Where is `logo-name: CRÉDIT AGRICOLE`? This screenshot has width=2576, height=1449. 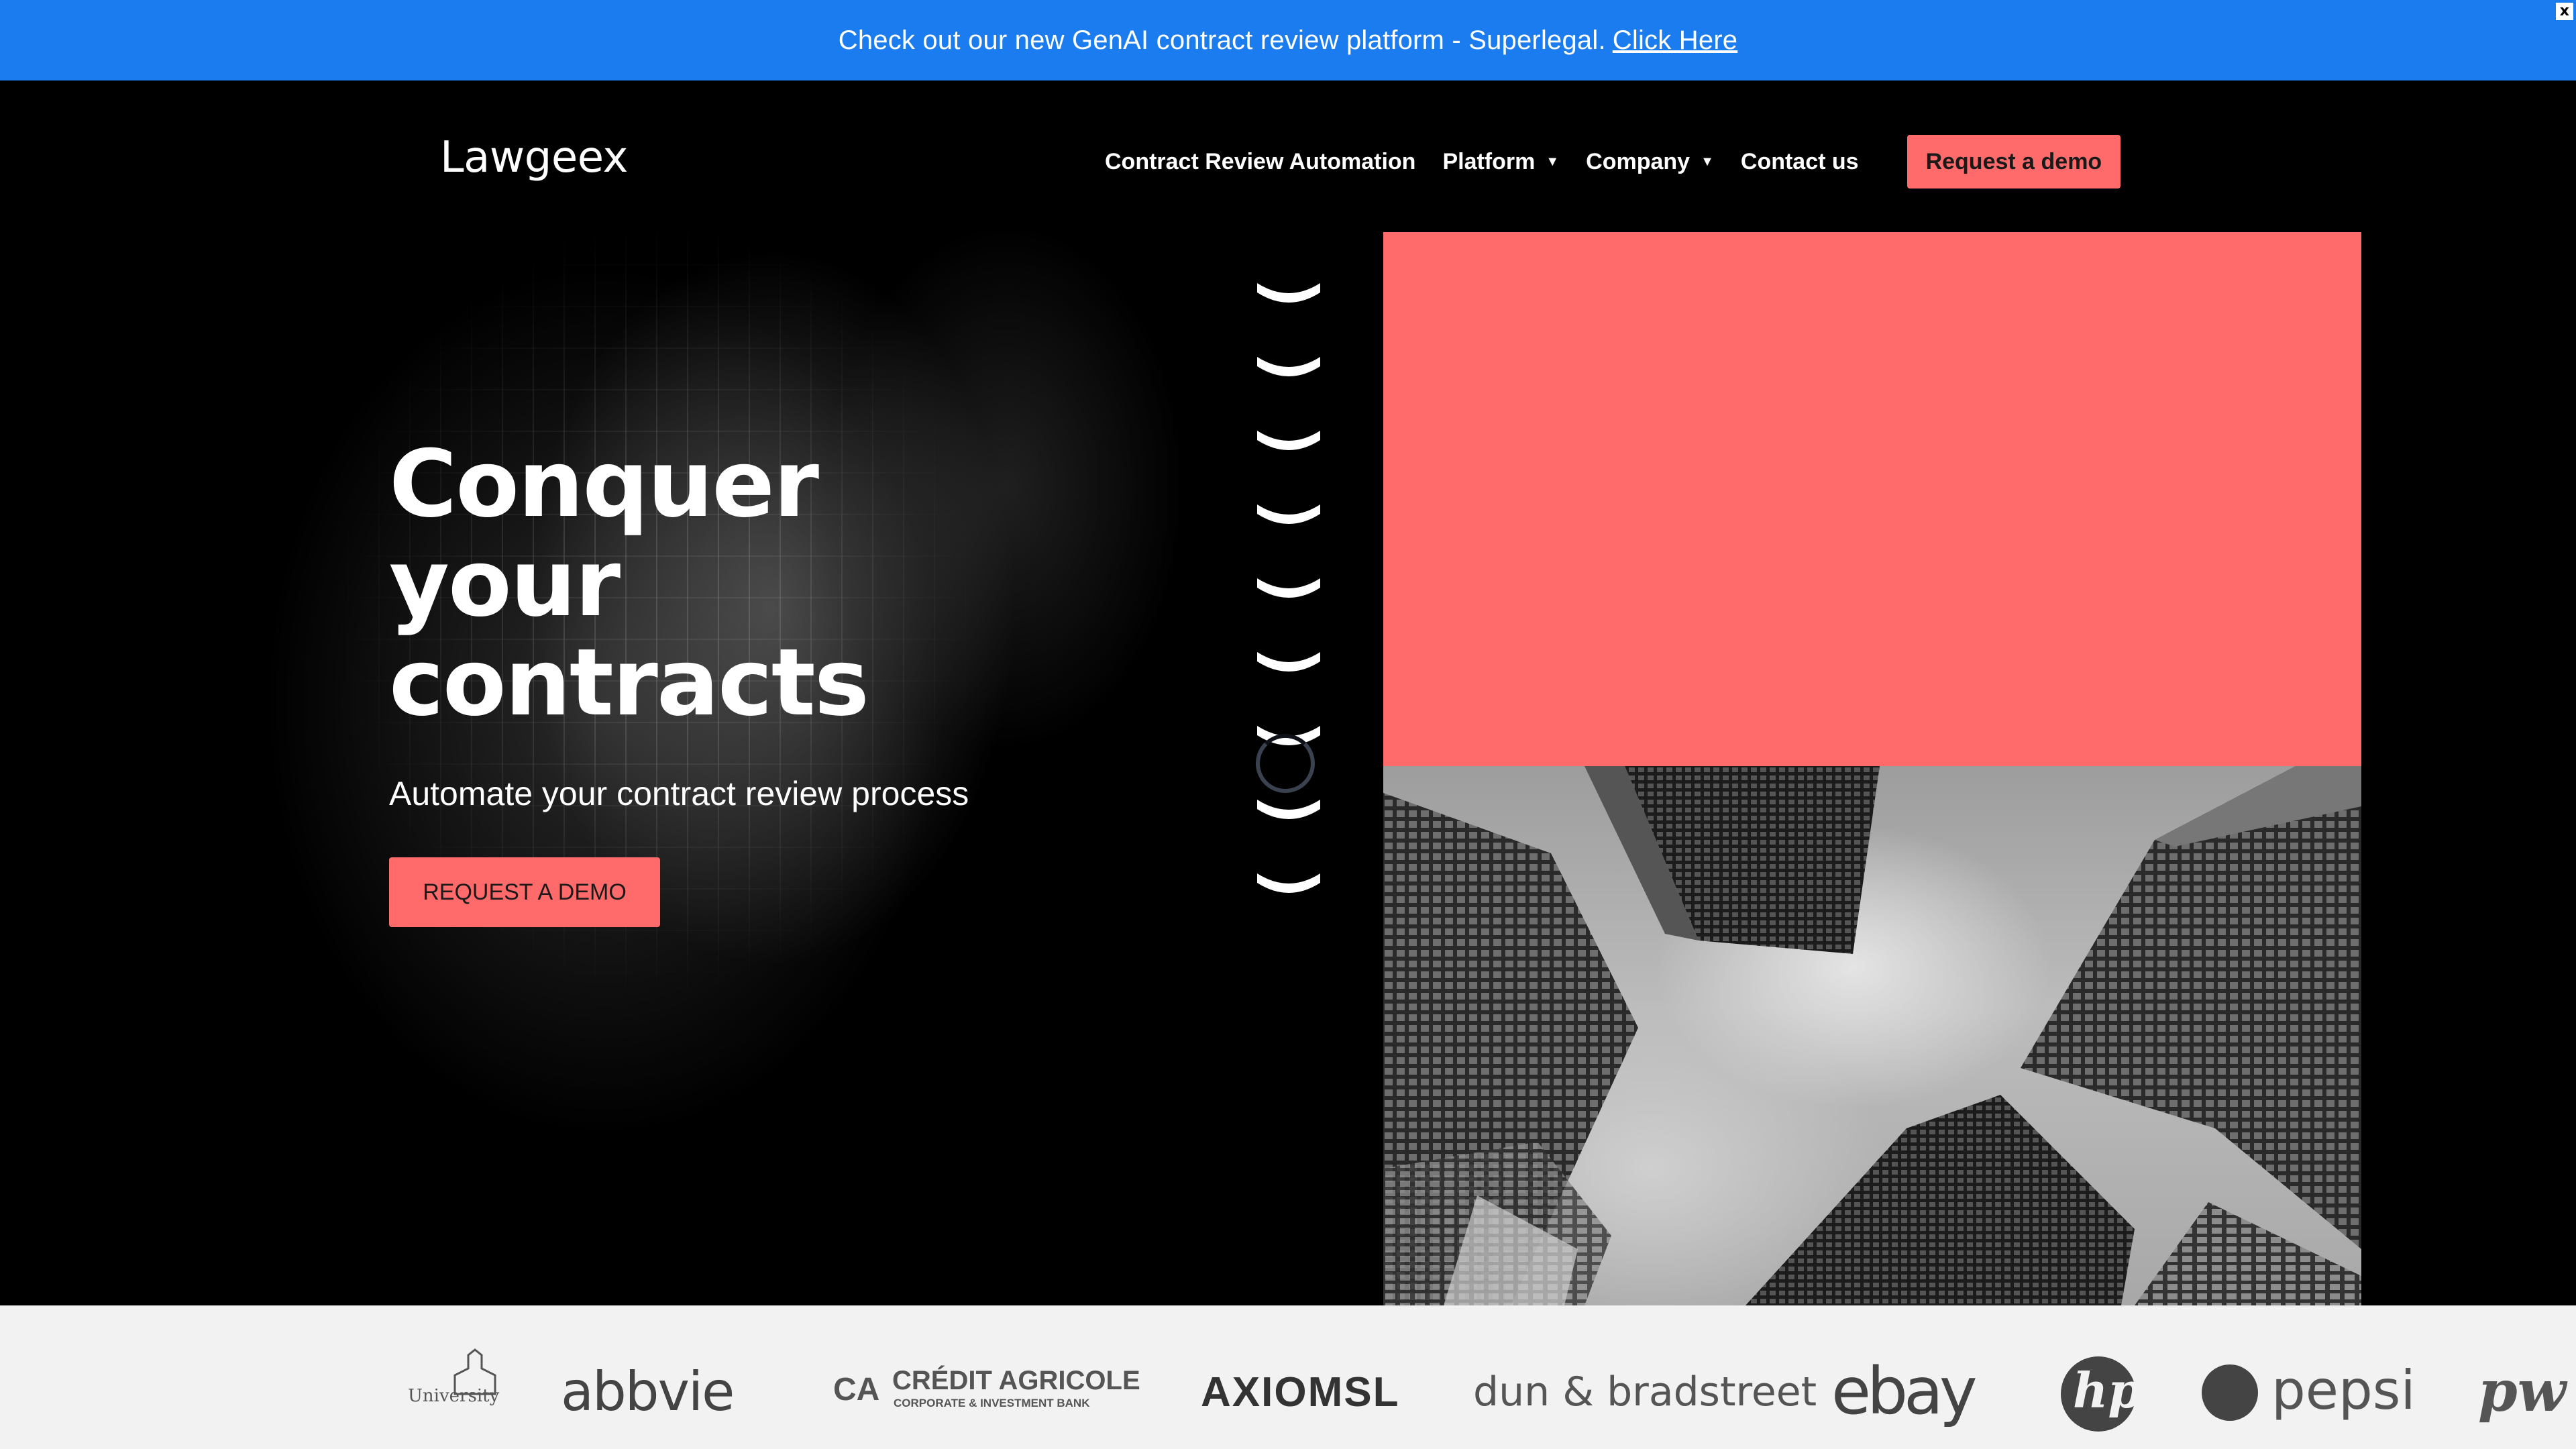
logo-name: CRÉDIT AGRICOLE is located at coordinates (1016, 1380).